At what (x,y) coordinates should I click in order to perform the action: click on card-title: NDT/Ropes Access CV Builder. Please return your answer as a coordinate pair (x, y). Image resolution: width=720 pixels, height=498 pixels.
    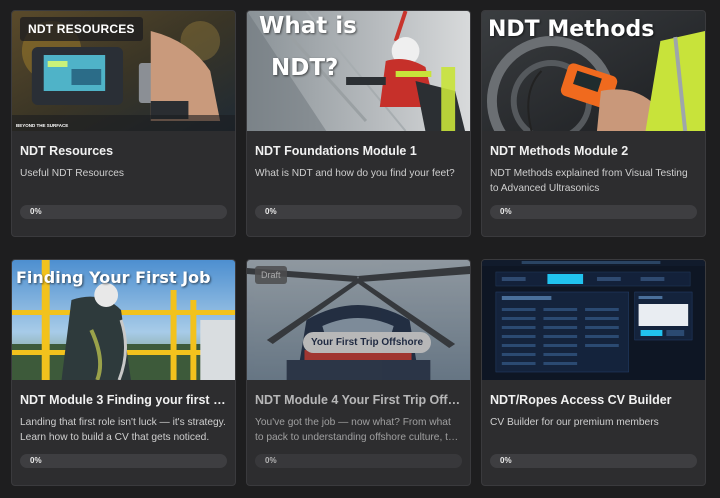
    Looking at the image, I should click on (593, 400).